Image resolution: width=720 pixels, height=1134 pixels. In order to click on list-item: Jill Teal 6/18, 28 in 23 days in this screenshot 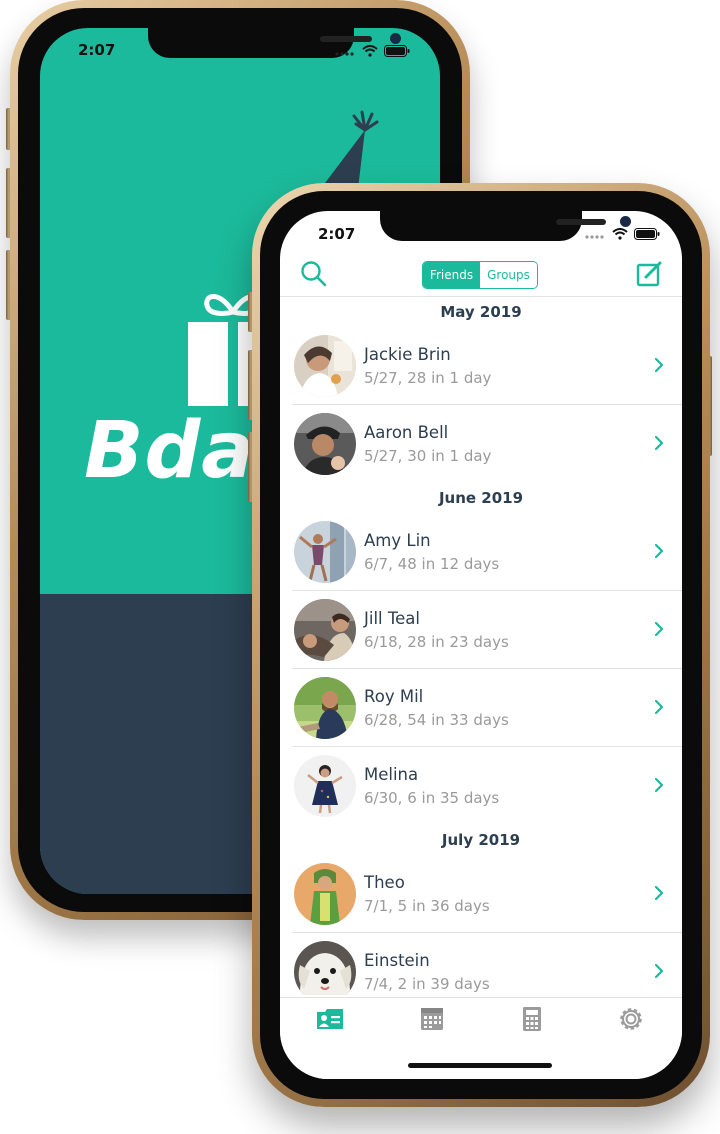, I will do `click(481, 630)`.